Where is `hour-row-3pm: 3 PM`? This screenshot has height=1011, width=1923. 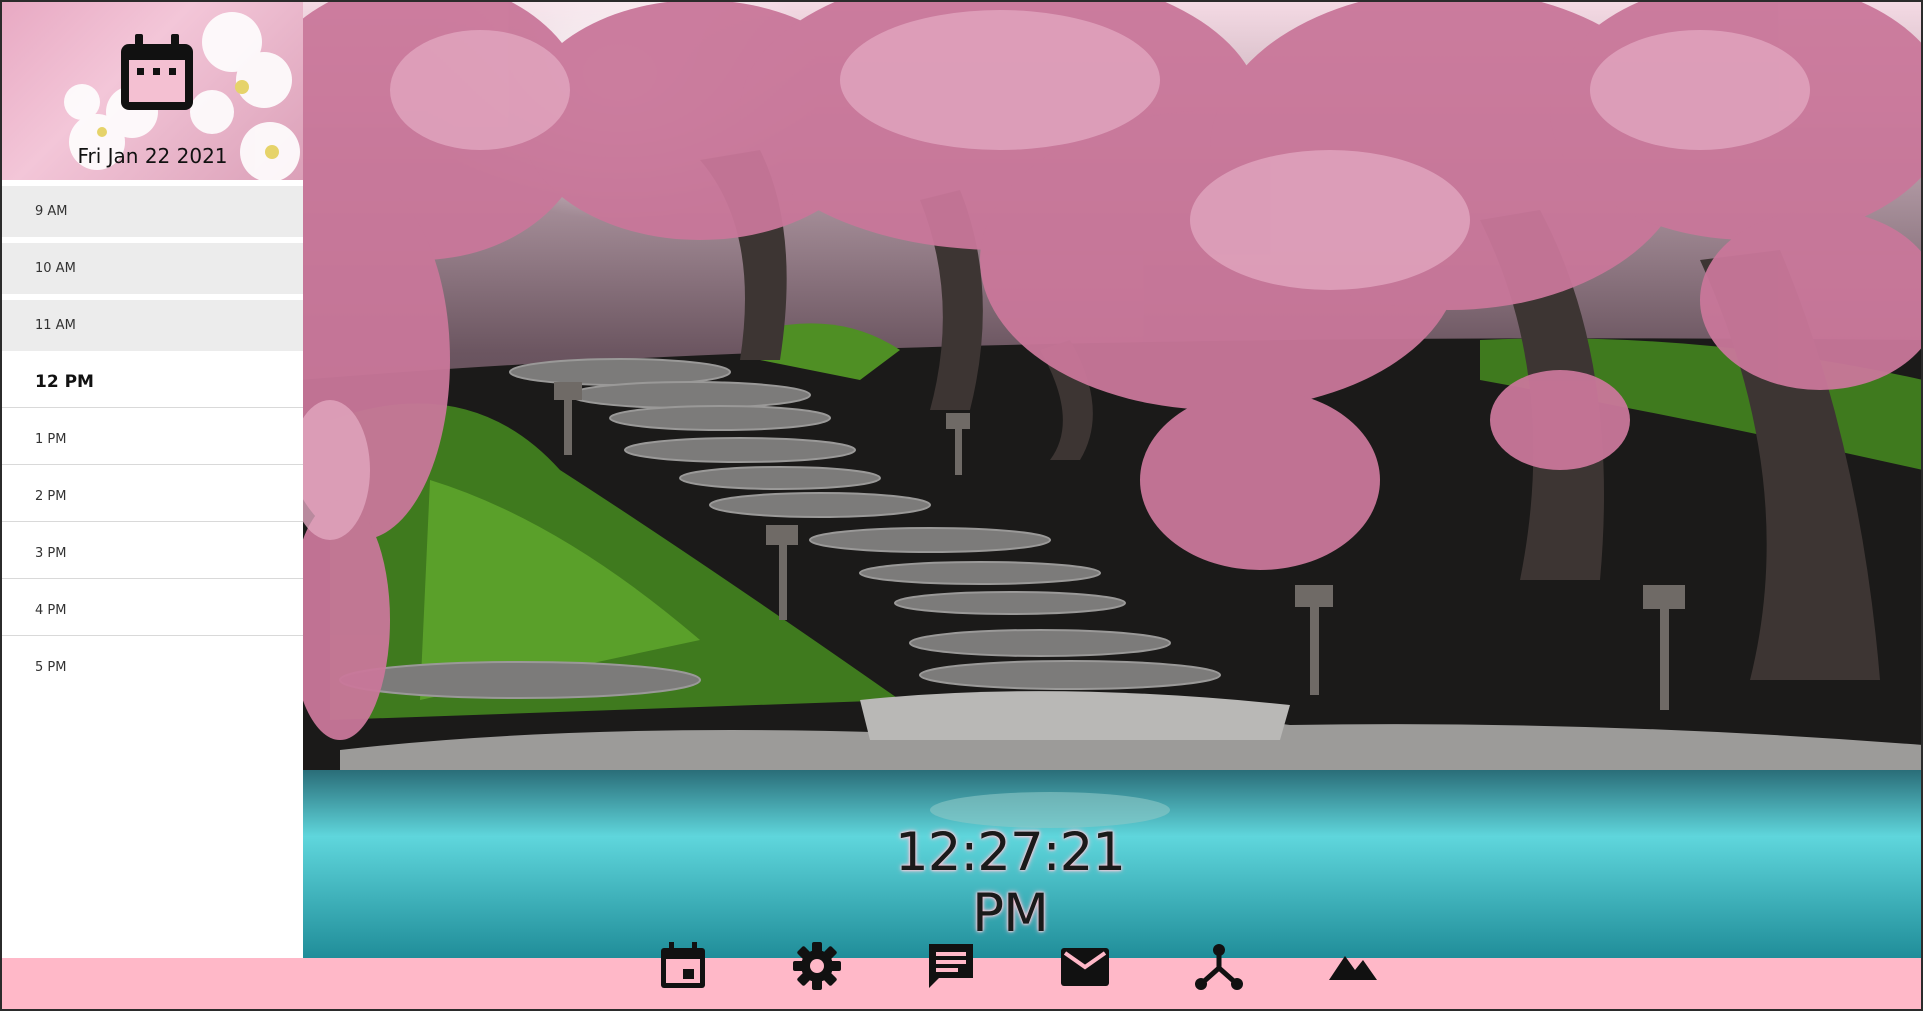
hour-row-3pm: 3 PM is located at coordinates (152, 553).